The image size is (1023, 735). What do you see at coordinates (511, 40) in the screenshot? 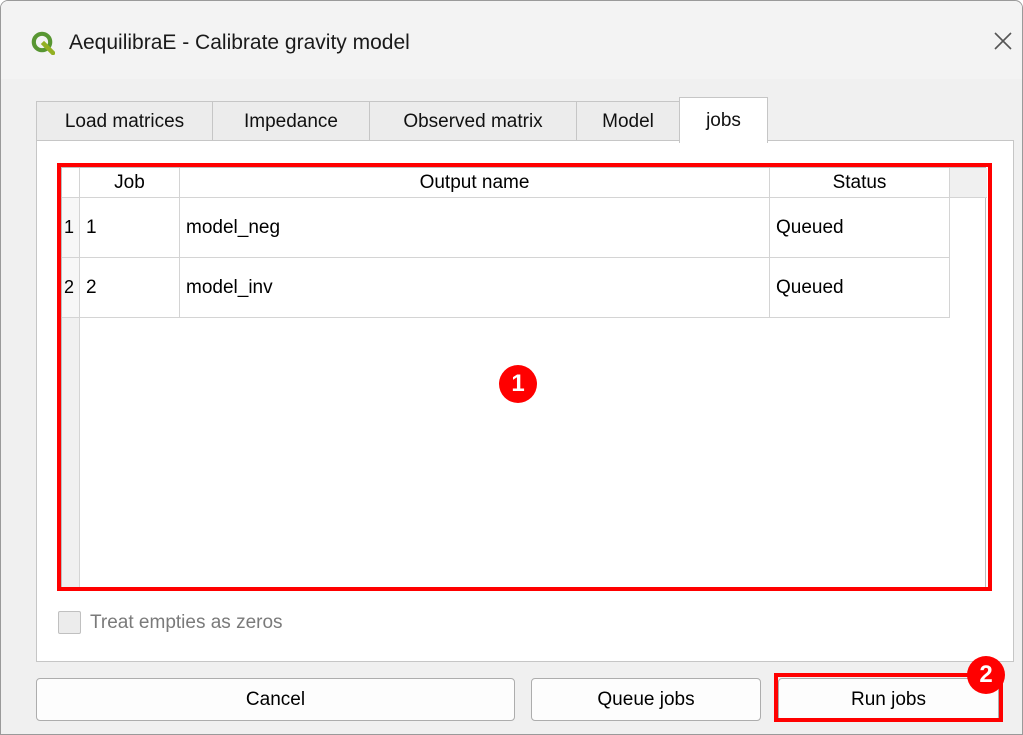
I see `title-bar: AequilibraE - Calibrate gravity model` at bounding box center [511, 40].